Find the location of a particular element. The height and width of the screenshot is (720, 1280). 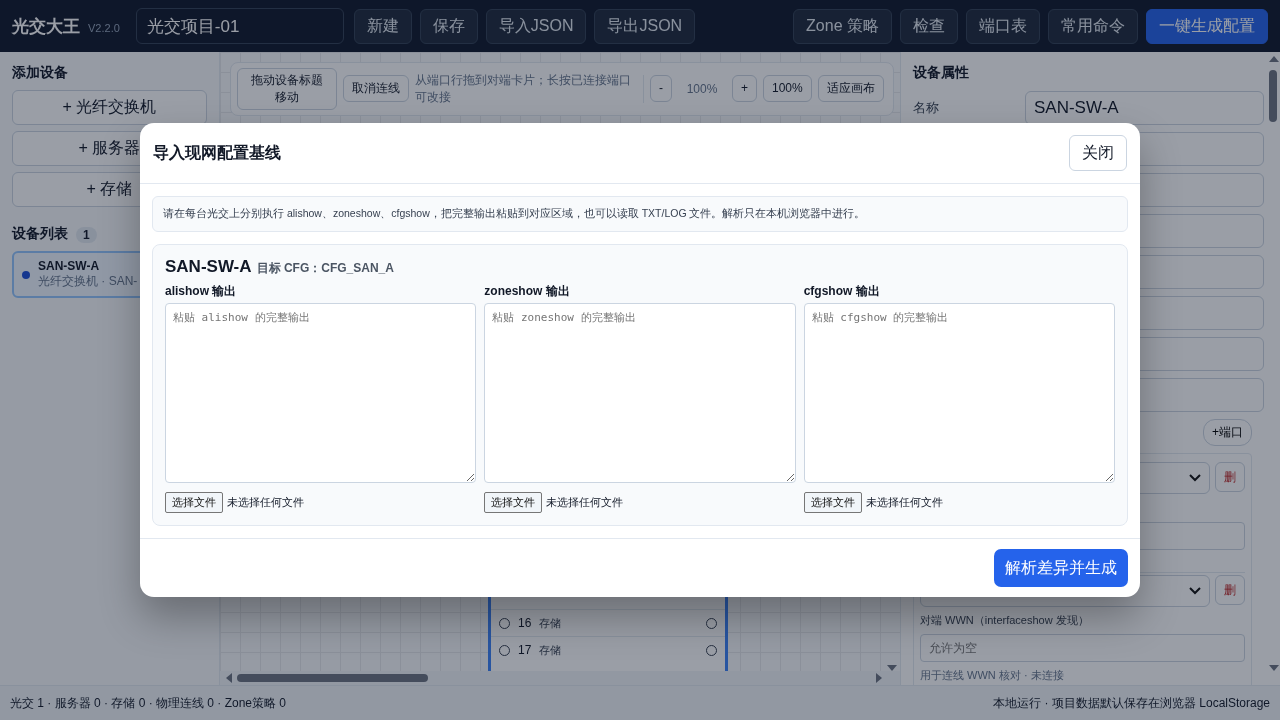

instruction-text: 请在每台光交上分别执行 alishow、zoneshow、cfgshow，把完整输出粘贴到对应区域，也可以读取 TXT/LOG 文件。解析只在本机浏览器中进行。 is located at coordinates (514, 213).